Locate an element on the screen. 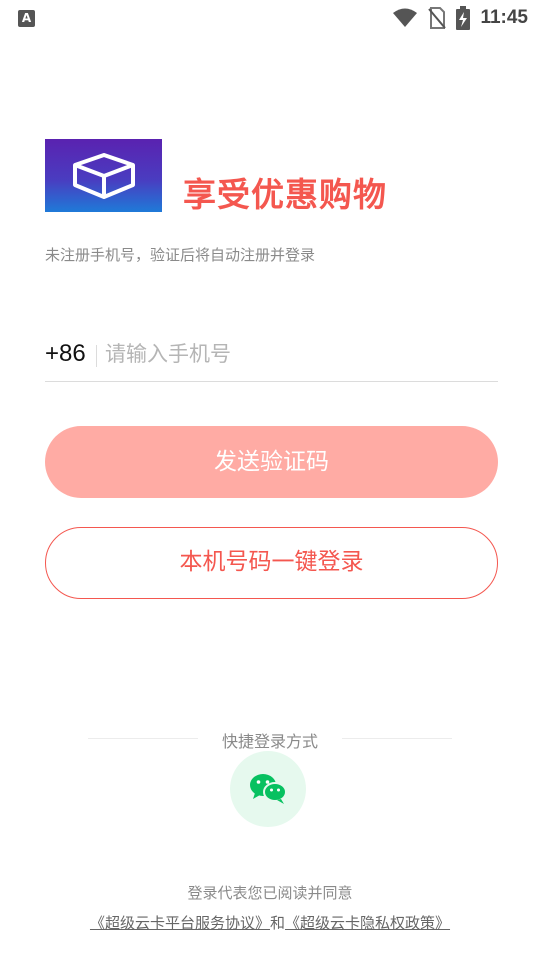  agreement-links: 《超级云卡平台服务协议》和《超级云卡隐私权政策》 is located at coordinates (270, 922).